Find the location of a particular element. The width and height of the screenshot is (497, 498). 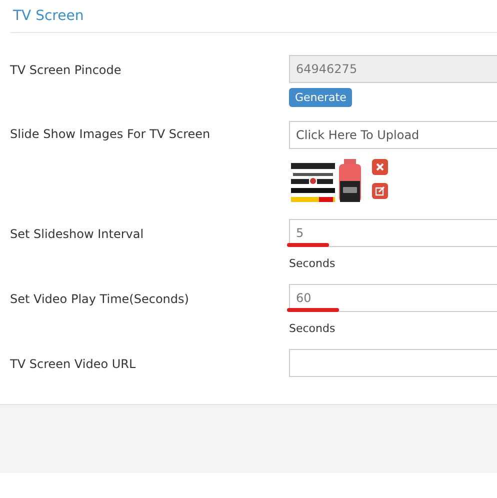

close-icon is located at coordinates (380, 167).